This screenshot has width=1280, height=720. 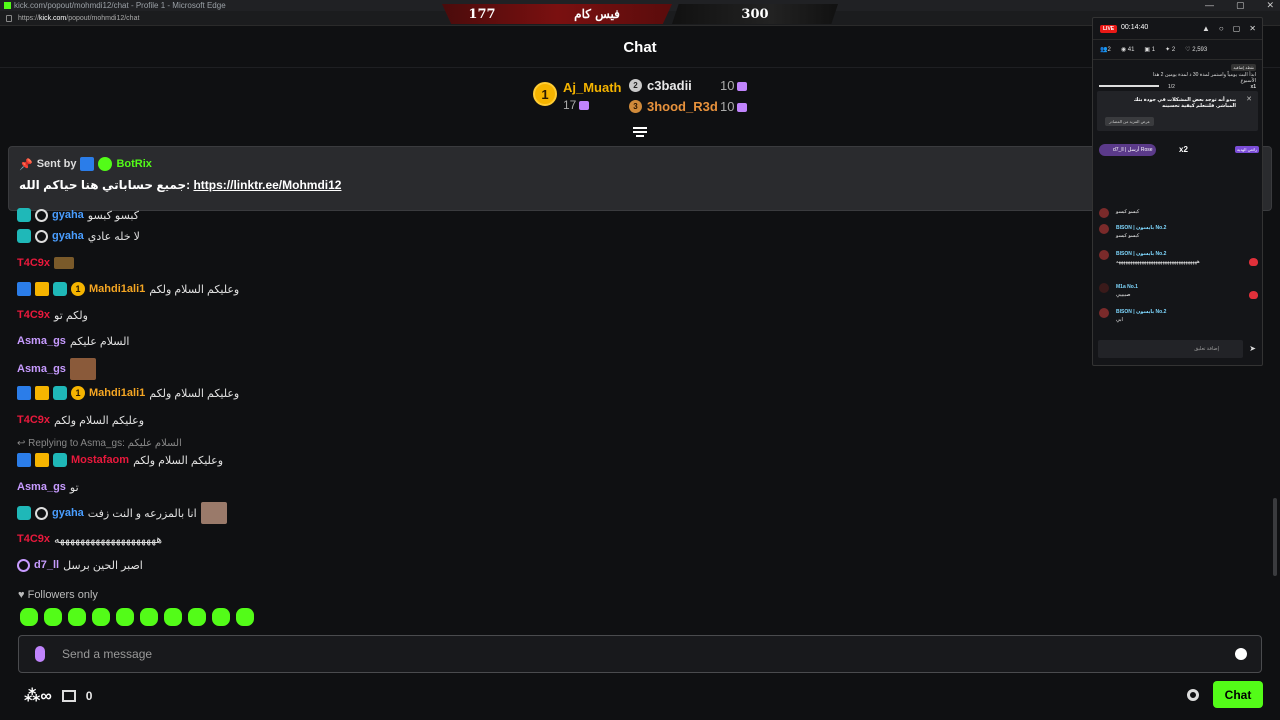 I want to click on leaderboard-third: 3 3hood_R3d 10, so click(x=694, y=107).